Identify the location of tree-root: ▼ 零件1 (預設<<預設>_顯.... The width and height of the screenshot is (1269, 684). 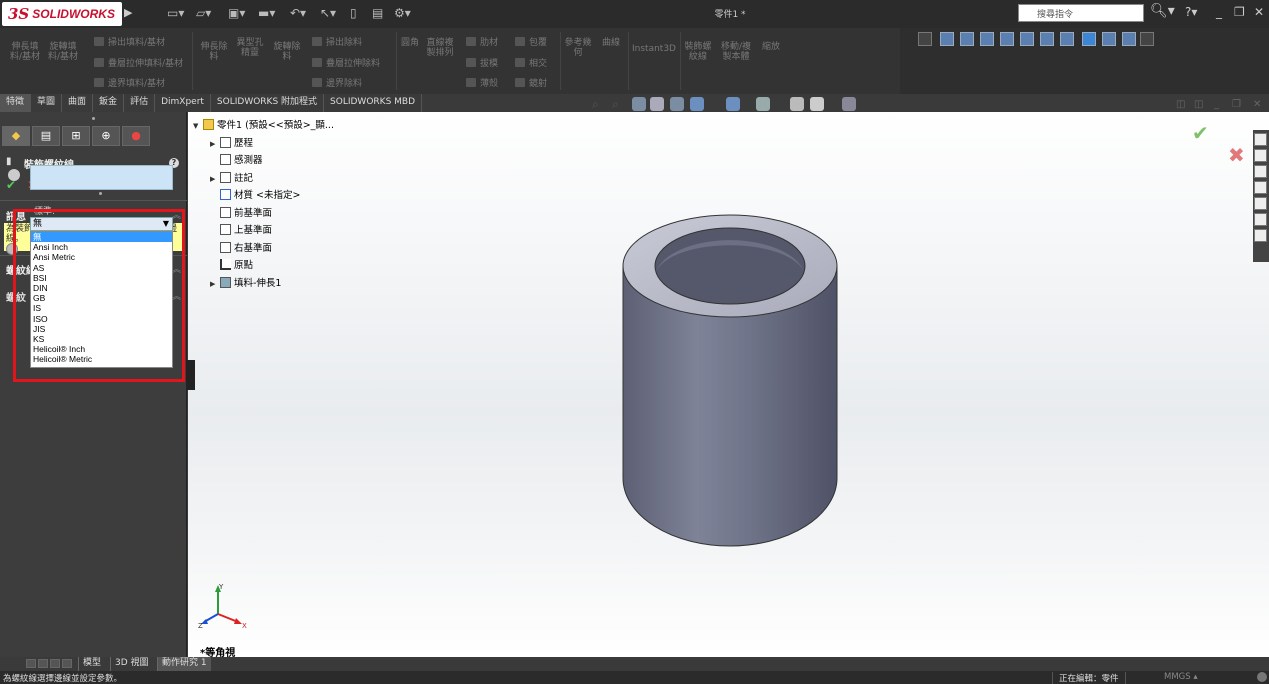
(263, 124).